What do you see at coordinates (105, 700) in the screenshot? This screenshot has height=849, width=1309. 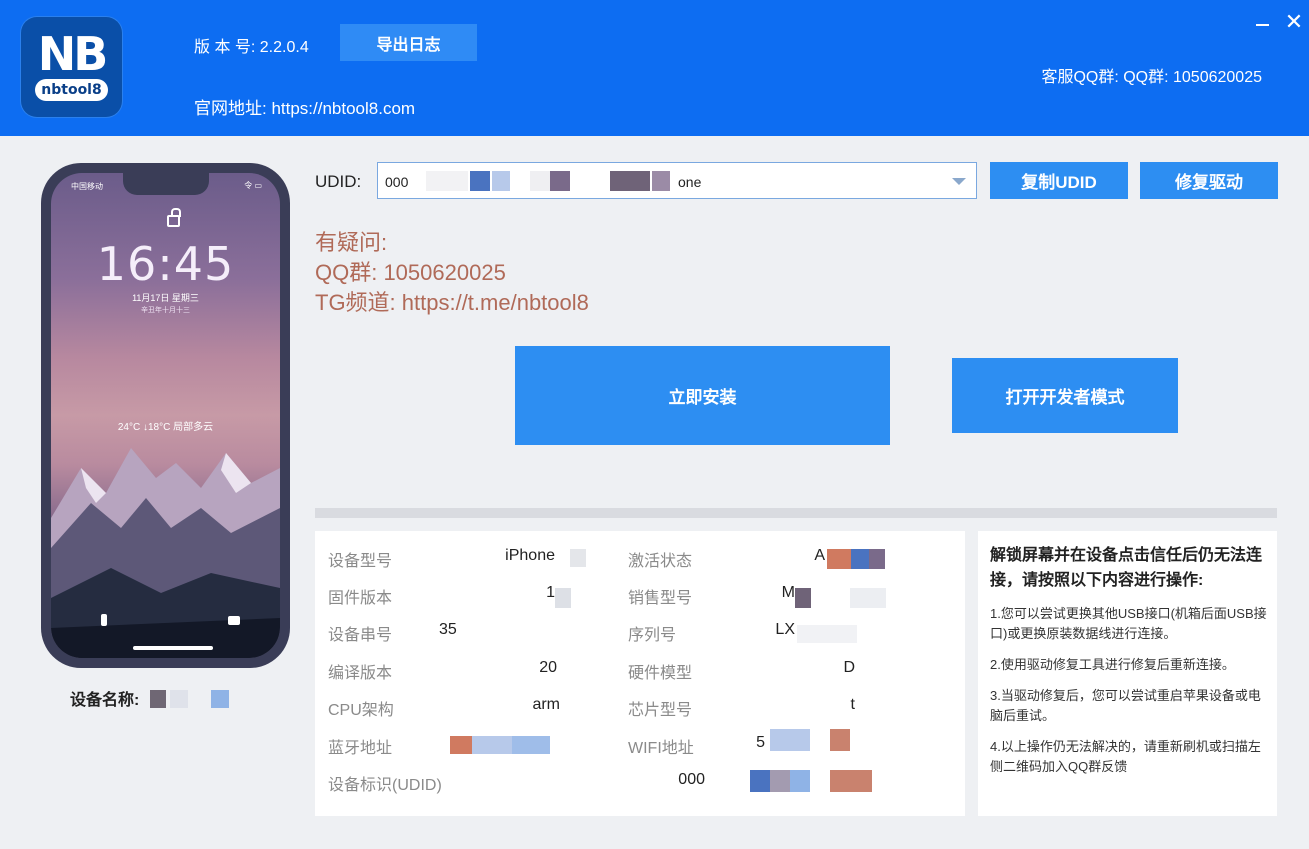 I see `device-name-label: 设备名称:` at bounding box center [105, 700].